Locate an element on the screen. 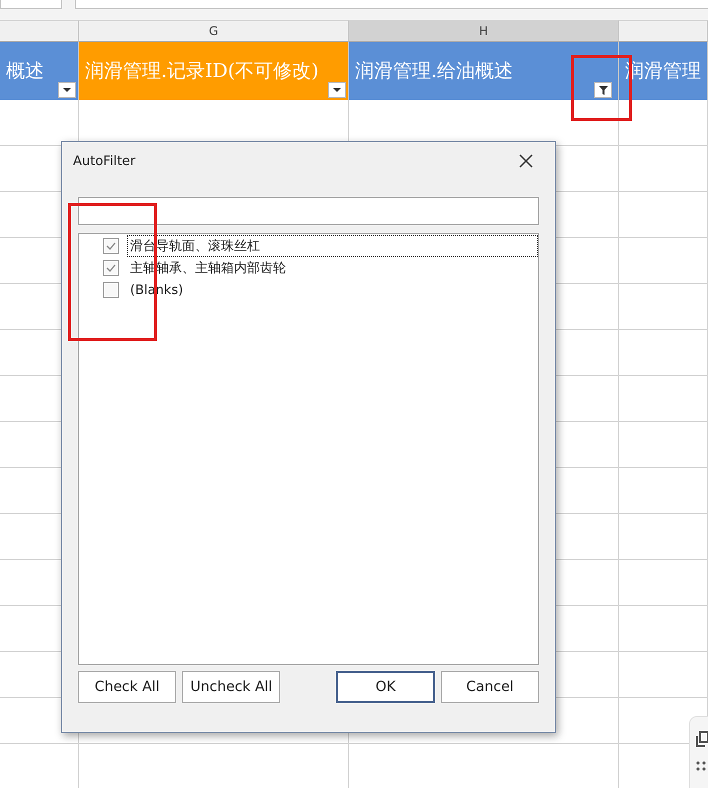  column-header: H is located at coordinates (484, 31).